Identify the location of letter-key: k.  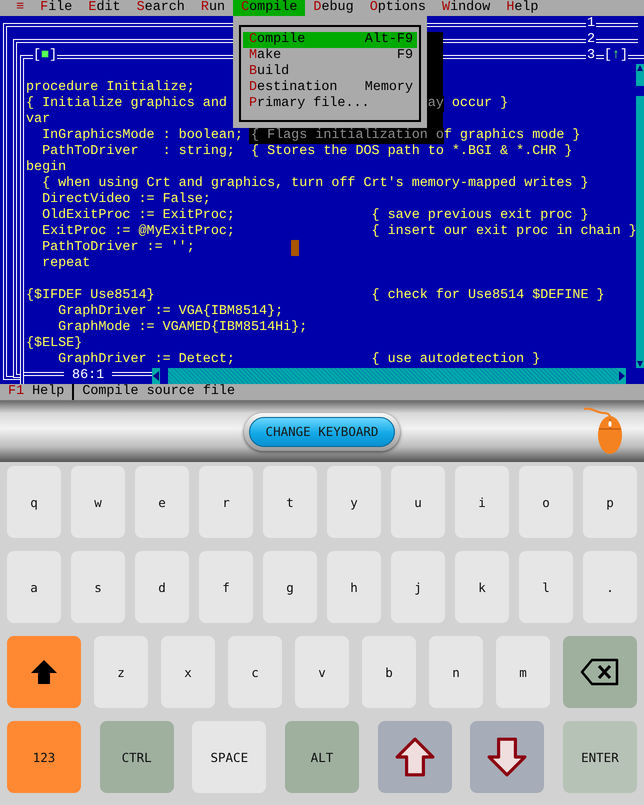
(482, 587).